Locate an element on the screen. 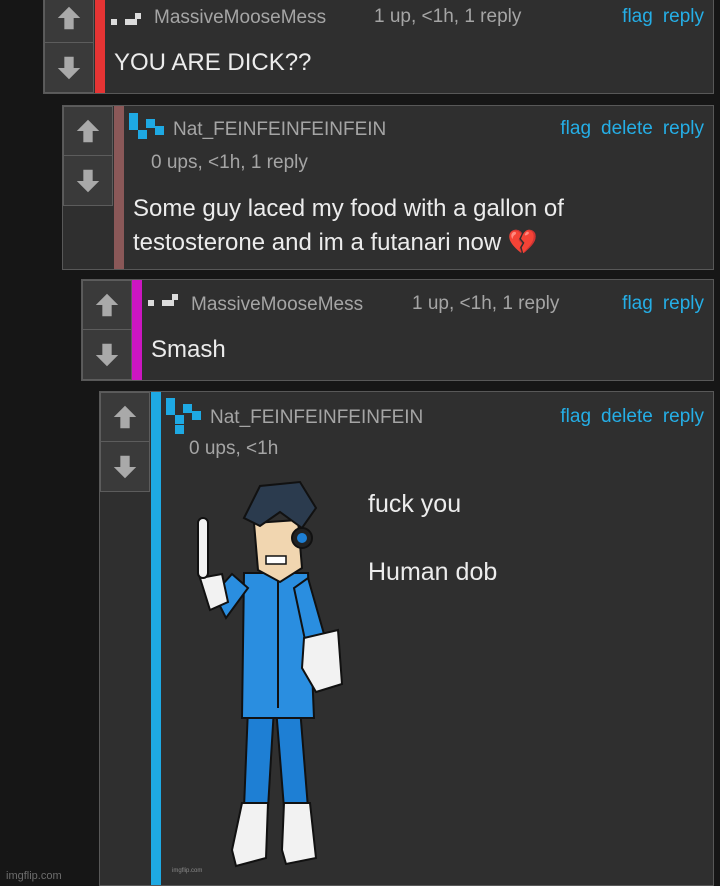 This screenshot has height=886, width=720. comment-meta: 0 ups, <1h is located at coordinates (234, 448).